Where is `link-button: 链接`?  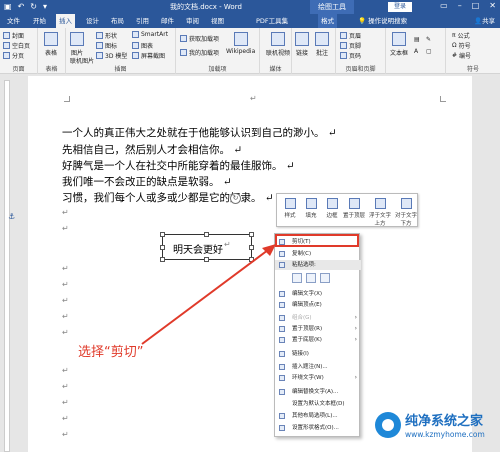 link-button: 链接 is located at coordinates (302, 44).